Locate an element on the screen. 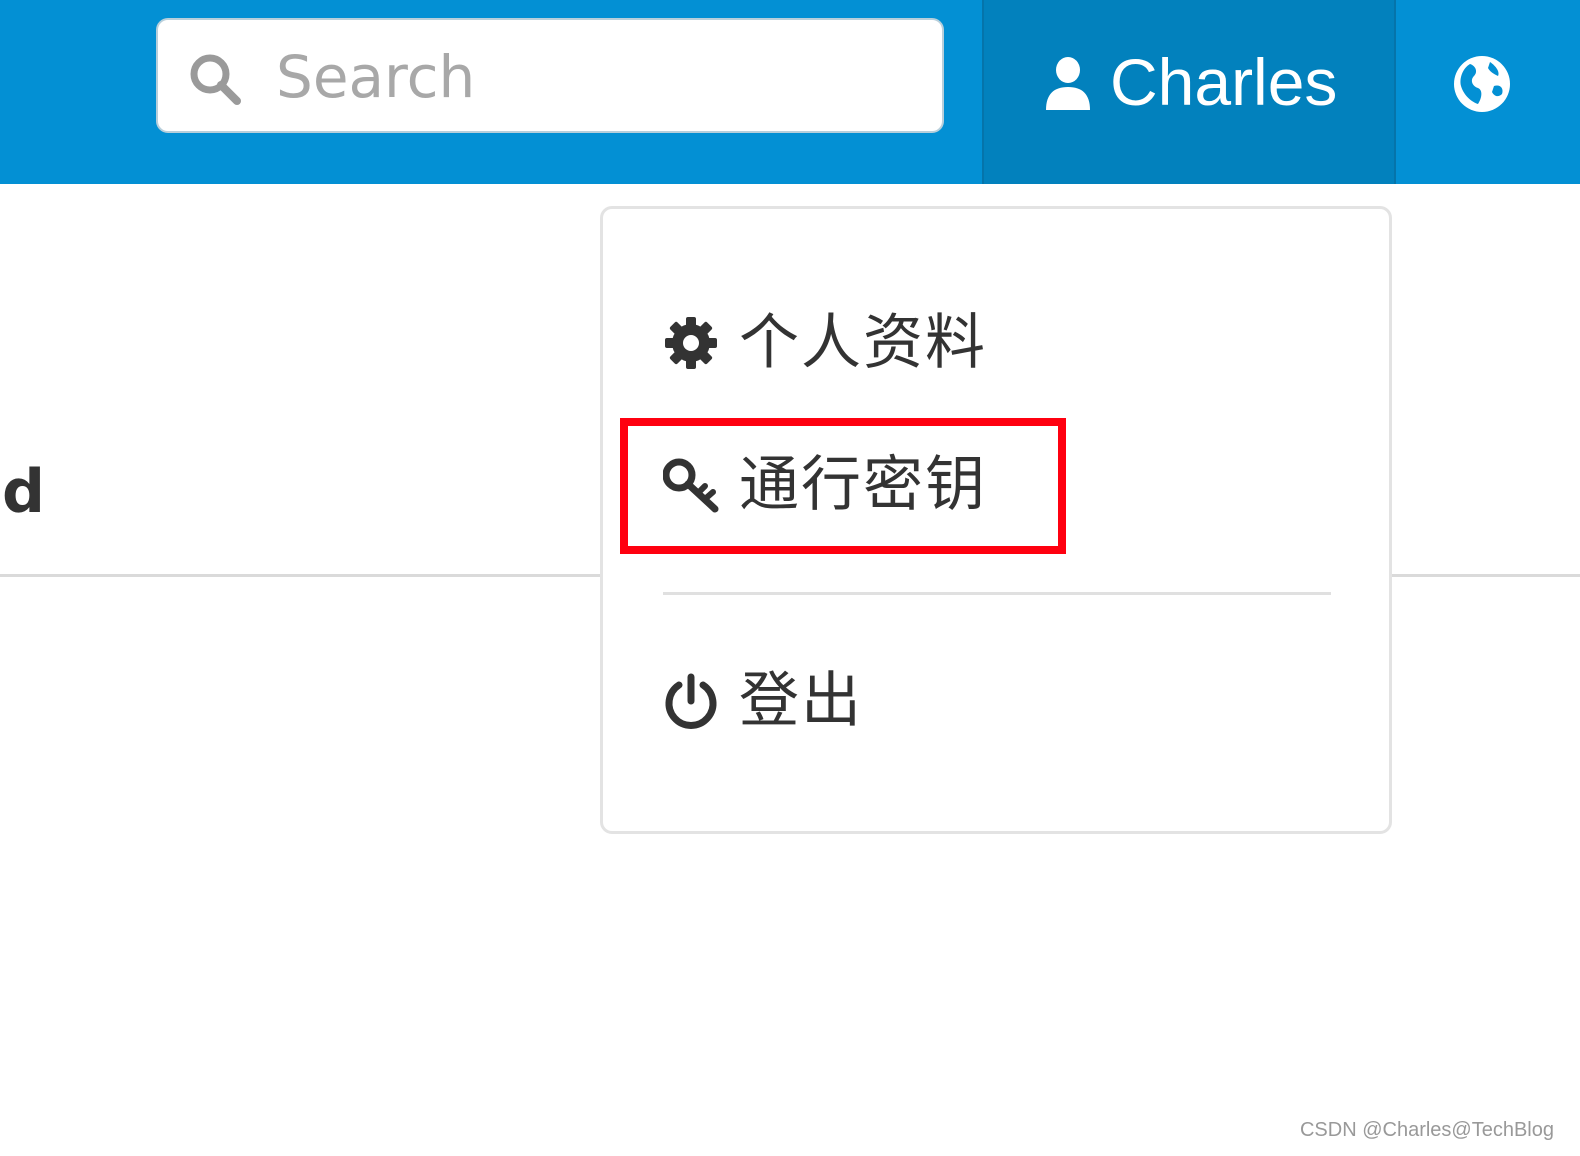  key-icon is located at coordinates (691, 485).